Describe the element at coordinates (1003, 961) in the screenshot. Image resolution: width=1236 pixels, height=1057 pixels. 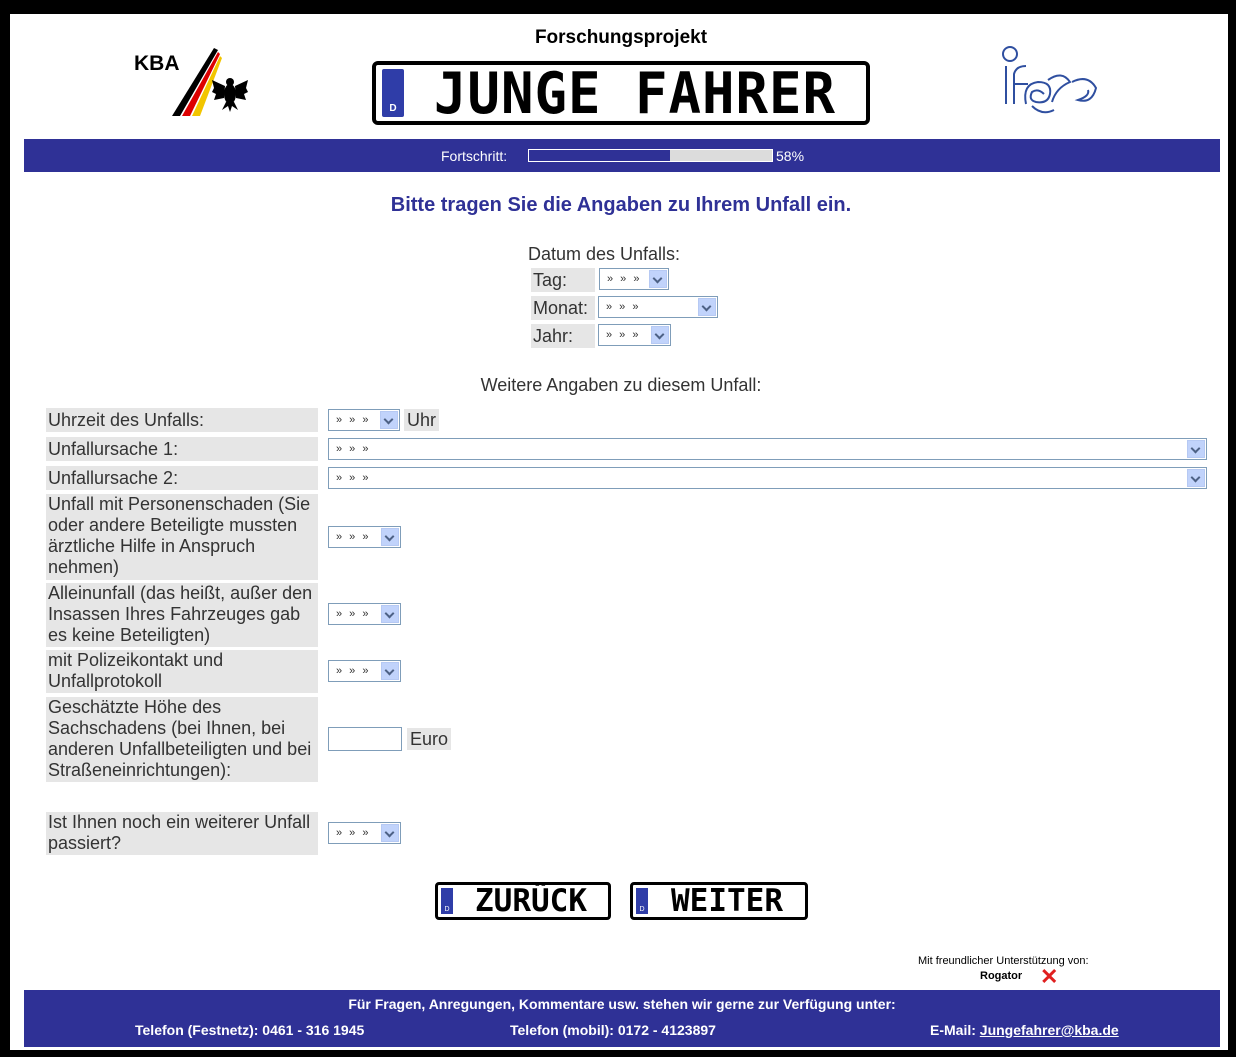
I see `sponsor-text: Mit freundlicher Unterstützung von:` at that location.